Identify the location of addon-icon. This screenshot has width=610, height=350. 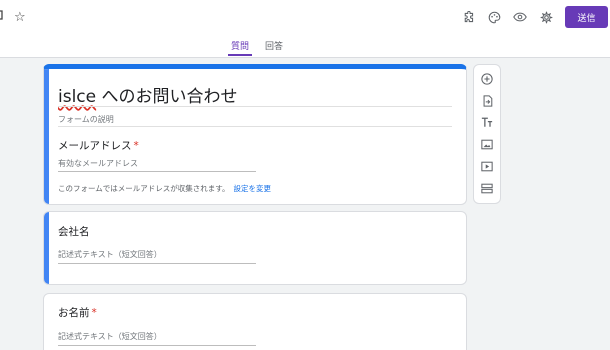
(468, 17).